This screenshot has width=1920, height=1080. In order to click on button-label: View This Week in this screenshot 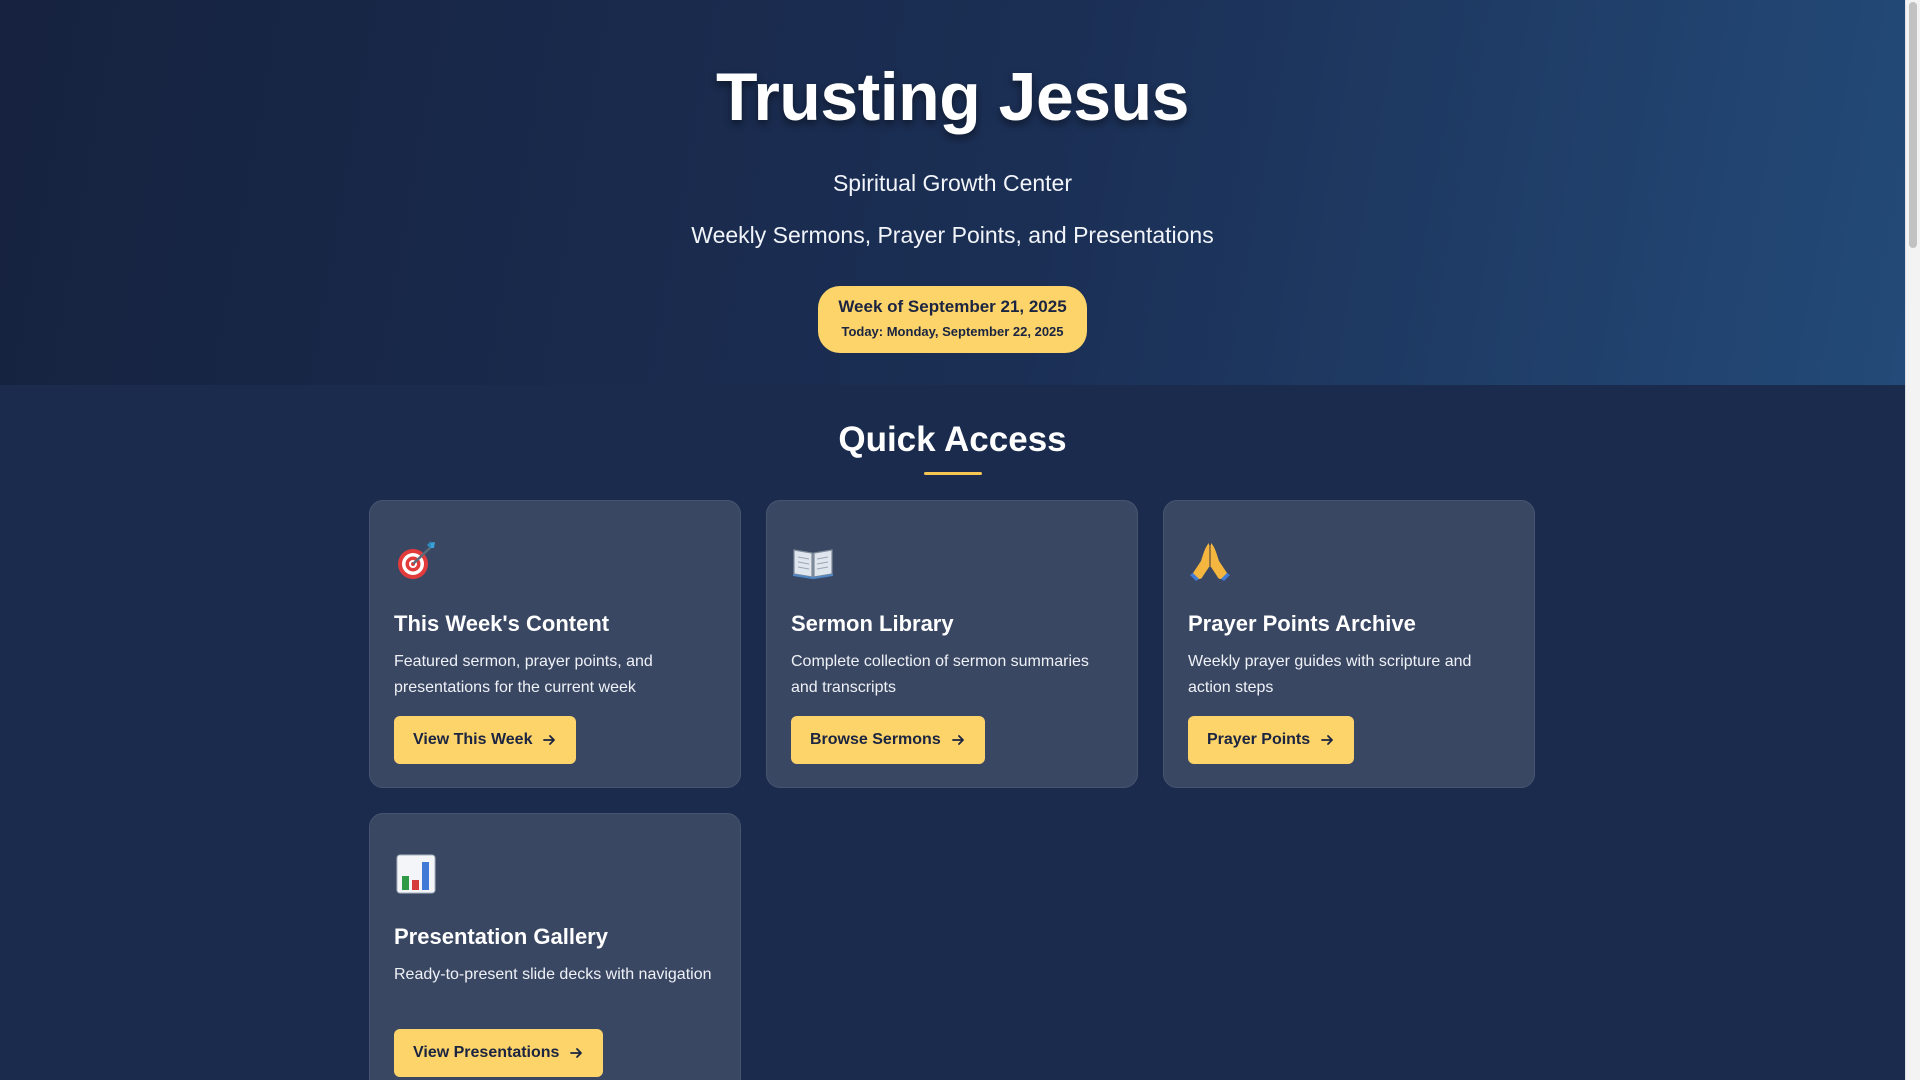, I will do `click(473, 739)`.